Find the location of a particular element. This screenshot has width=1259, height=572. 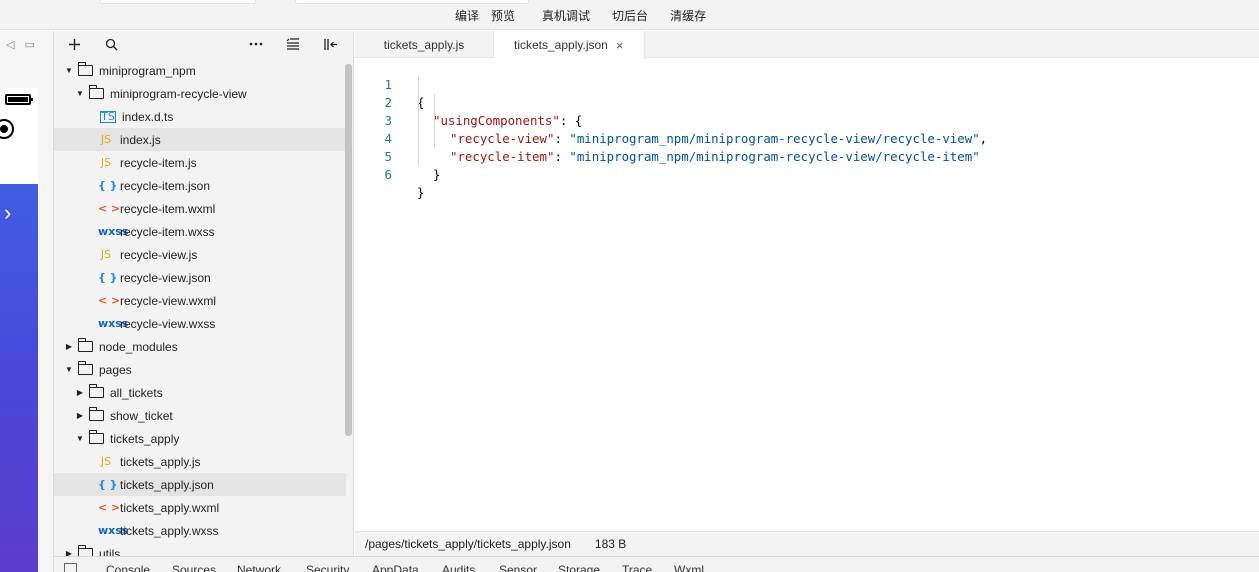

tab-tickets-apply-json: tickets_apply.json × is located at coordinates (569, 45).